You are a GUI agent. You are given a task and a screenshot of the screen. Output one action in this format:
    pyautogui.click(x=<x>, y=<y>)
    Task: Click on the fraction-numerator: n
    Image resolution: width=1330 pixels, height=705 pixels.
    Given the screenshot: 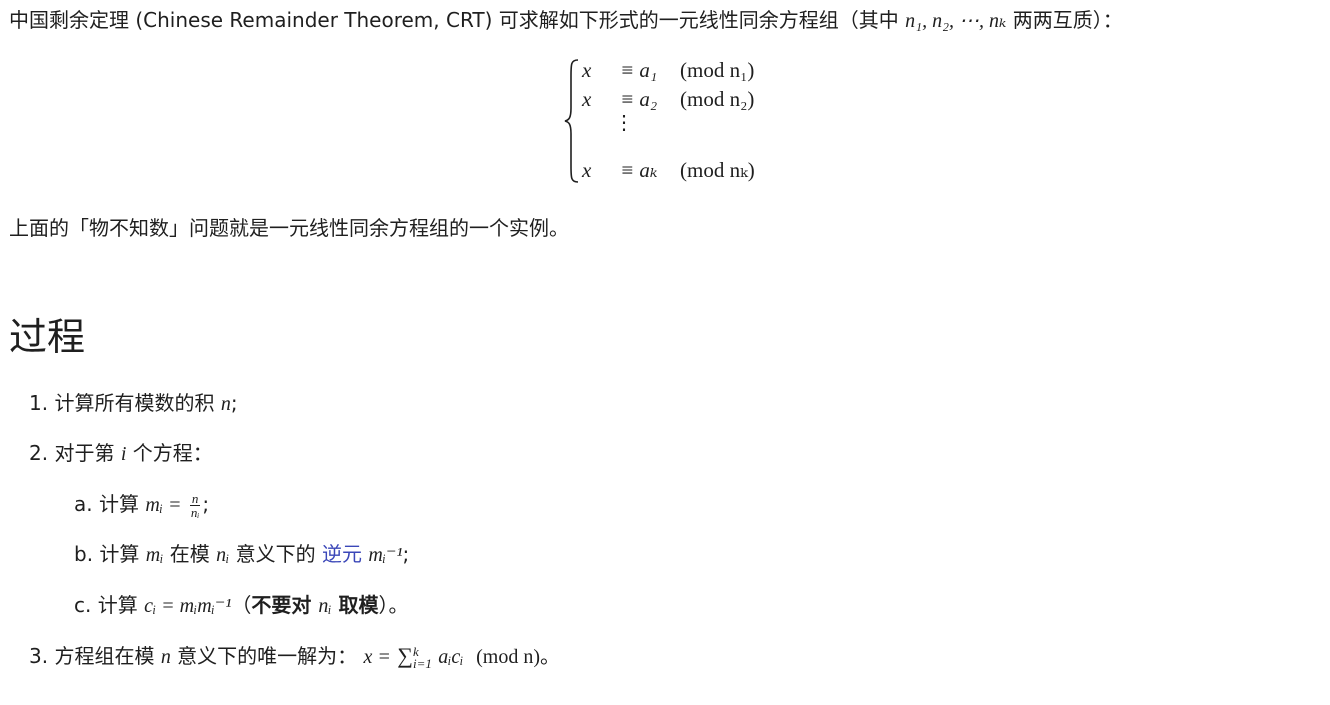 What is the action you would take?
    pyautogui.click(x=195, y=499)
    